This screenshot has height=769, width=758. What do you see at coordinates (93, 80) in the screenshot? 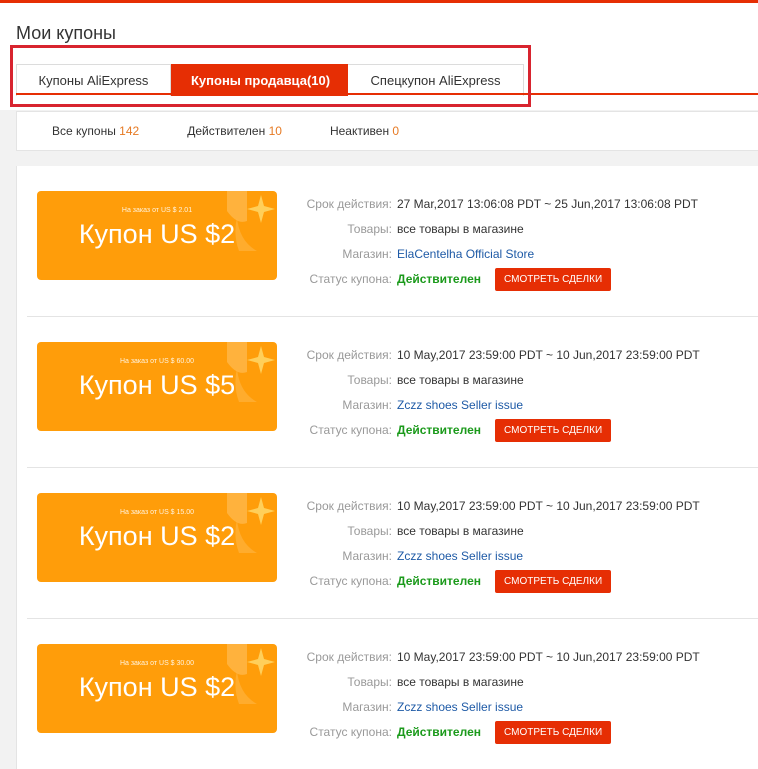
I see `tab-aliexpress-coupons: Купоны AliExpress` at bounding box center [93, 80].